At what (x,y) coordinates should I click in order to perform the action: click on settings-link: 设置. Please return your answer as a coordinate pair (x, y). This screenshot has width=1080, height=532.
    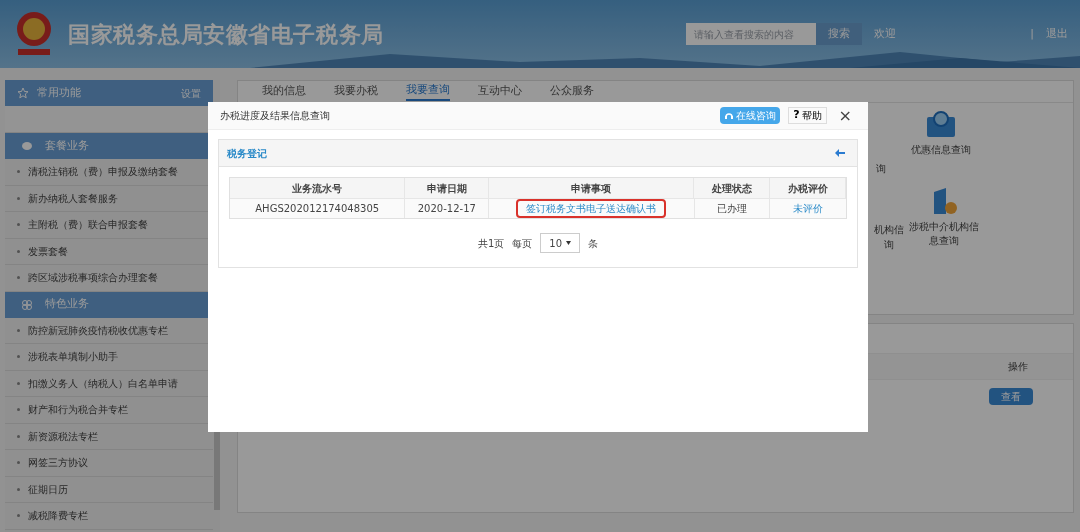
    Looking at the image, I should click on (191, 93).